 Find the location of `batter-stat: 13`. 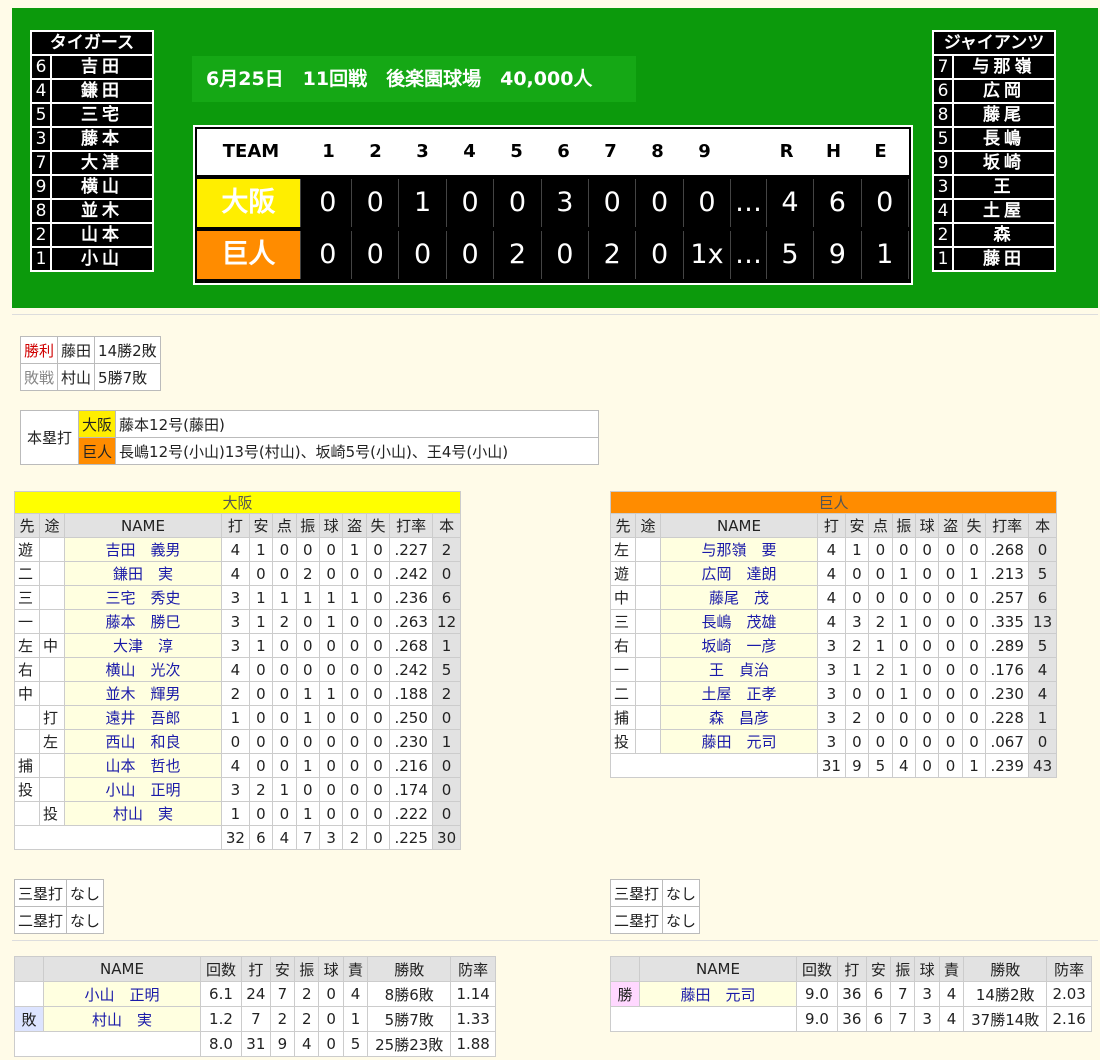

batter-stat: 13 is located at coordinates (1042, 621).